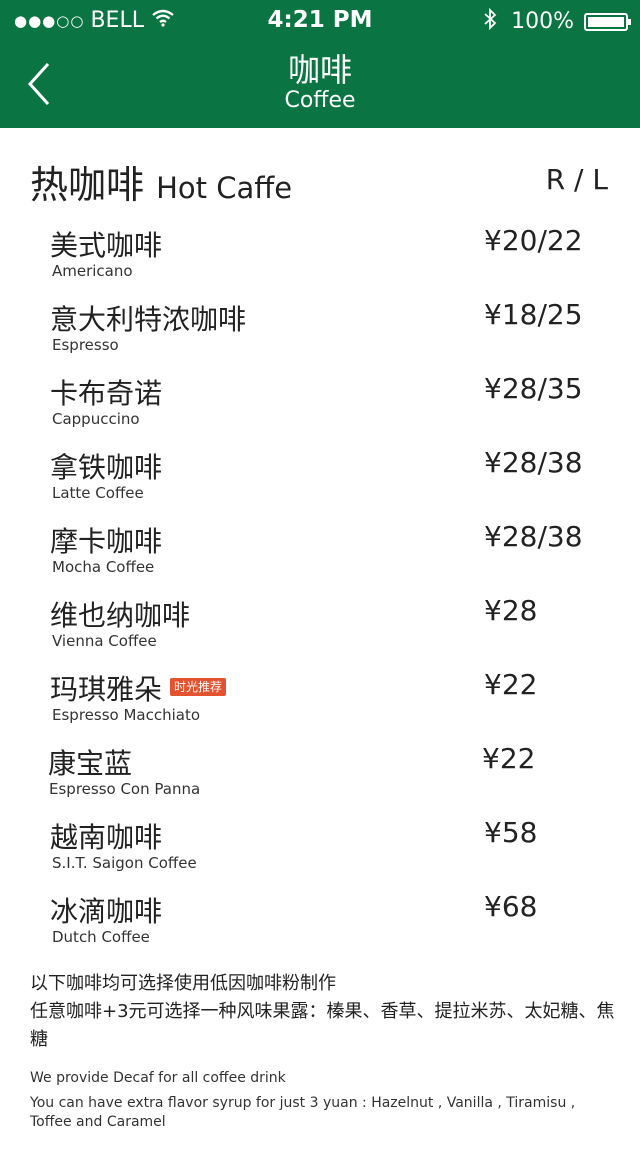 The height and width of the screenshot is (1154, 640). I want to click on item-english-name: S.I.T. Saigon Coffee, so click(124, 863).